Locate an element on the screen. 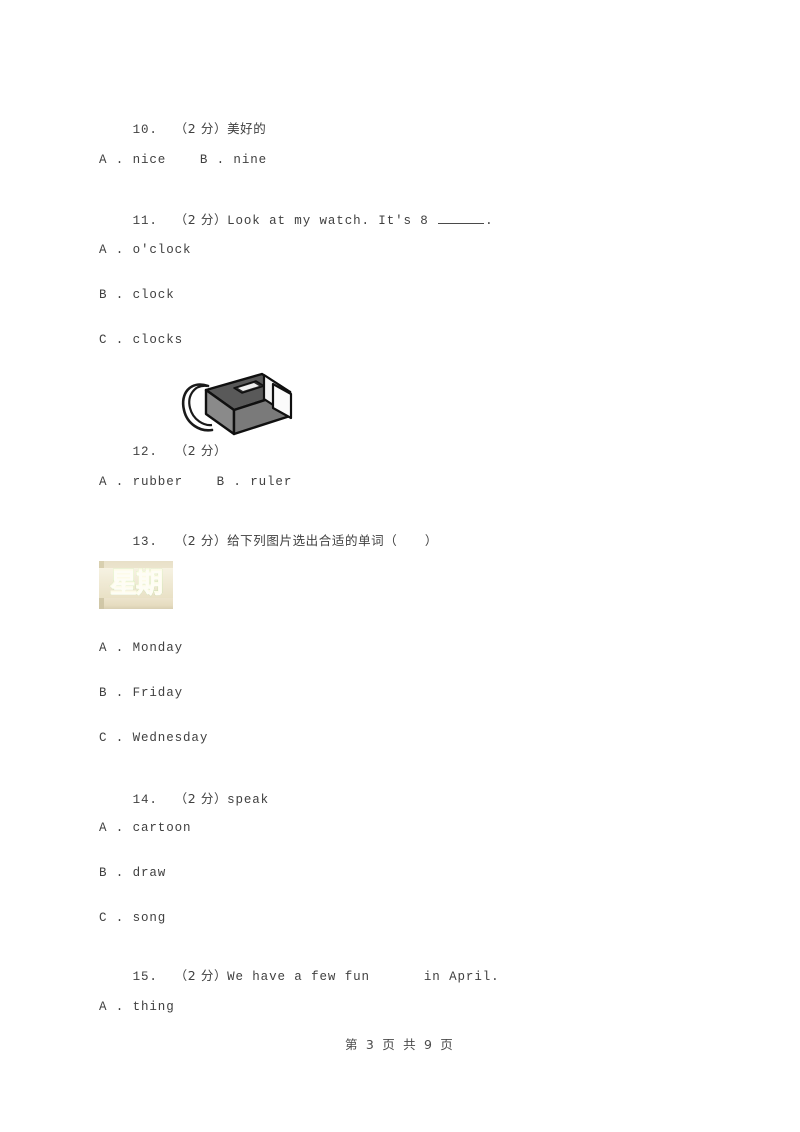 This screenshot has width=800, height=1132. question-13-stem-text: 给下列图片选出合适的单词（ ） is located at coordinates (332, 540).